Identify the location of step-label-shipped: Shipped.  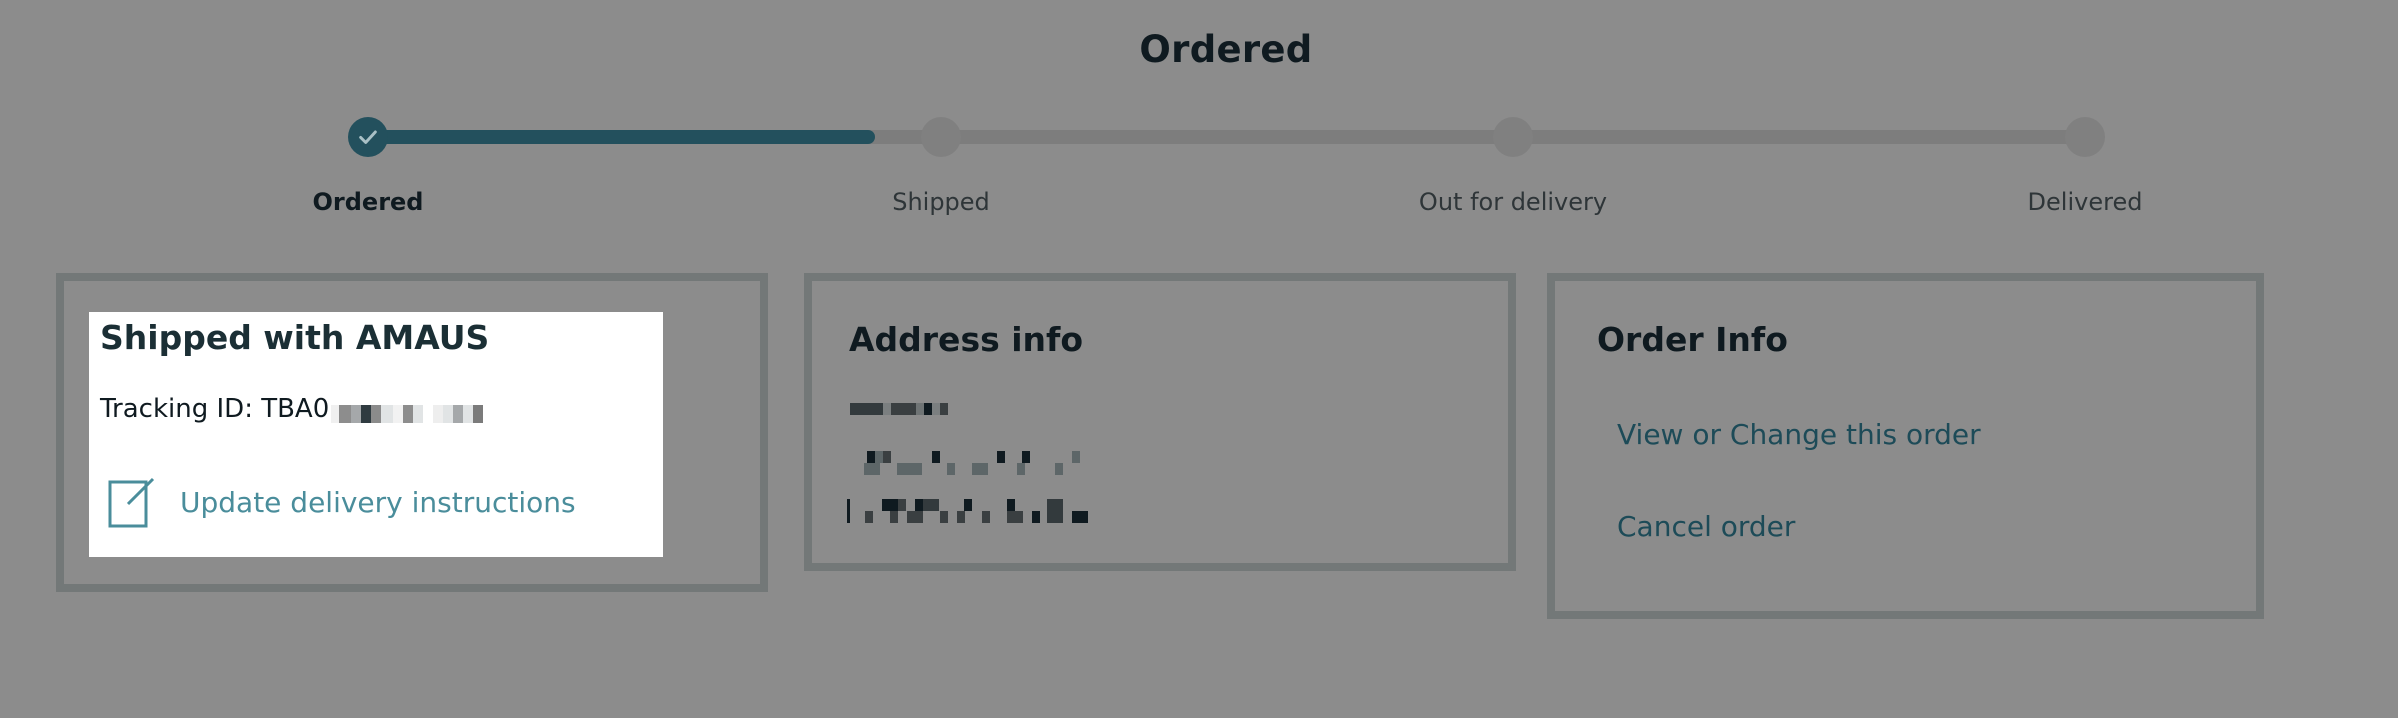
(941, 202).